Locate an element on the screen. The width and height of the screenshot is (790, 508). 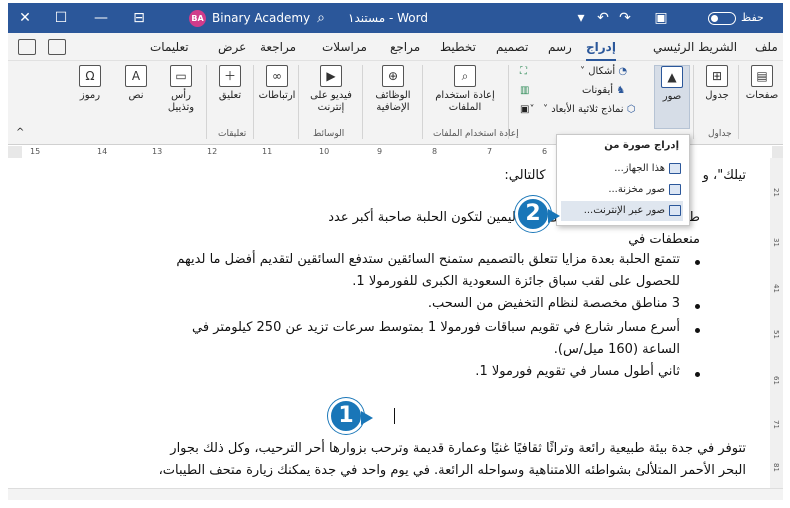
ruler-number: 9 is located at coordinates (380, 151).